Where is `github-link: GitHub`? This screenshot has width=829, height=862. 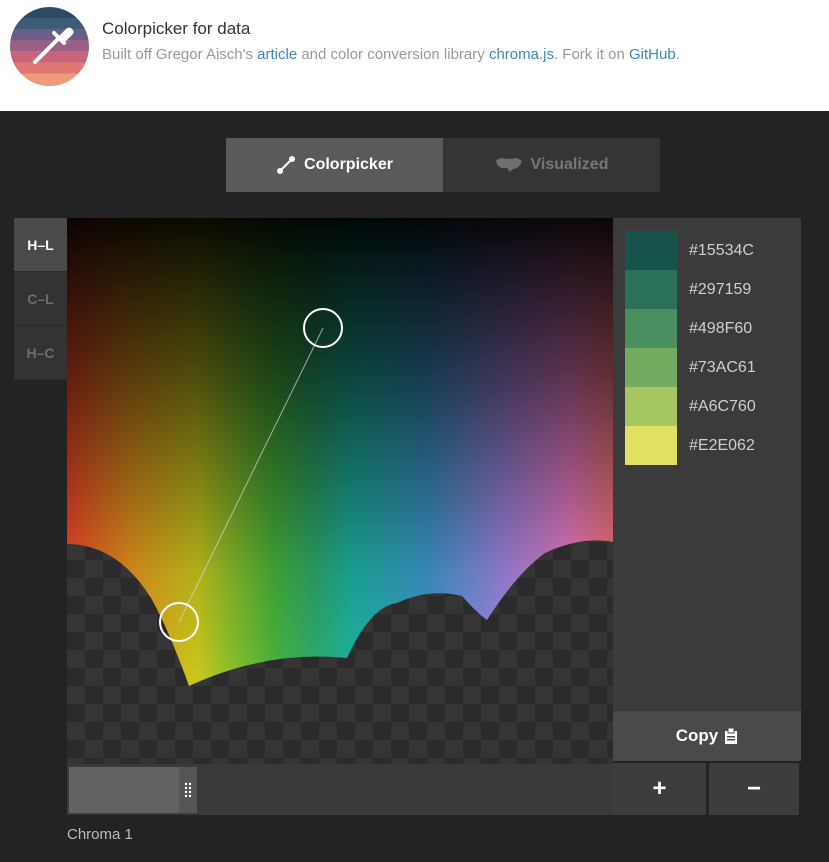 github-link: GitHub is located at coordinates (652, 54).